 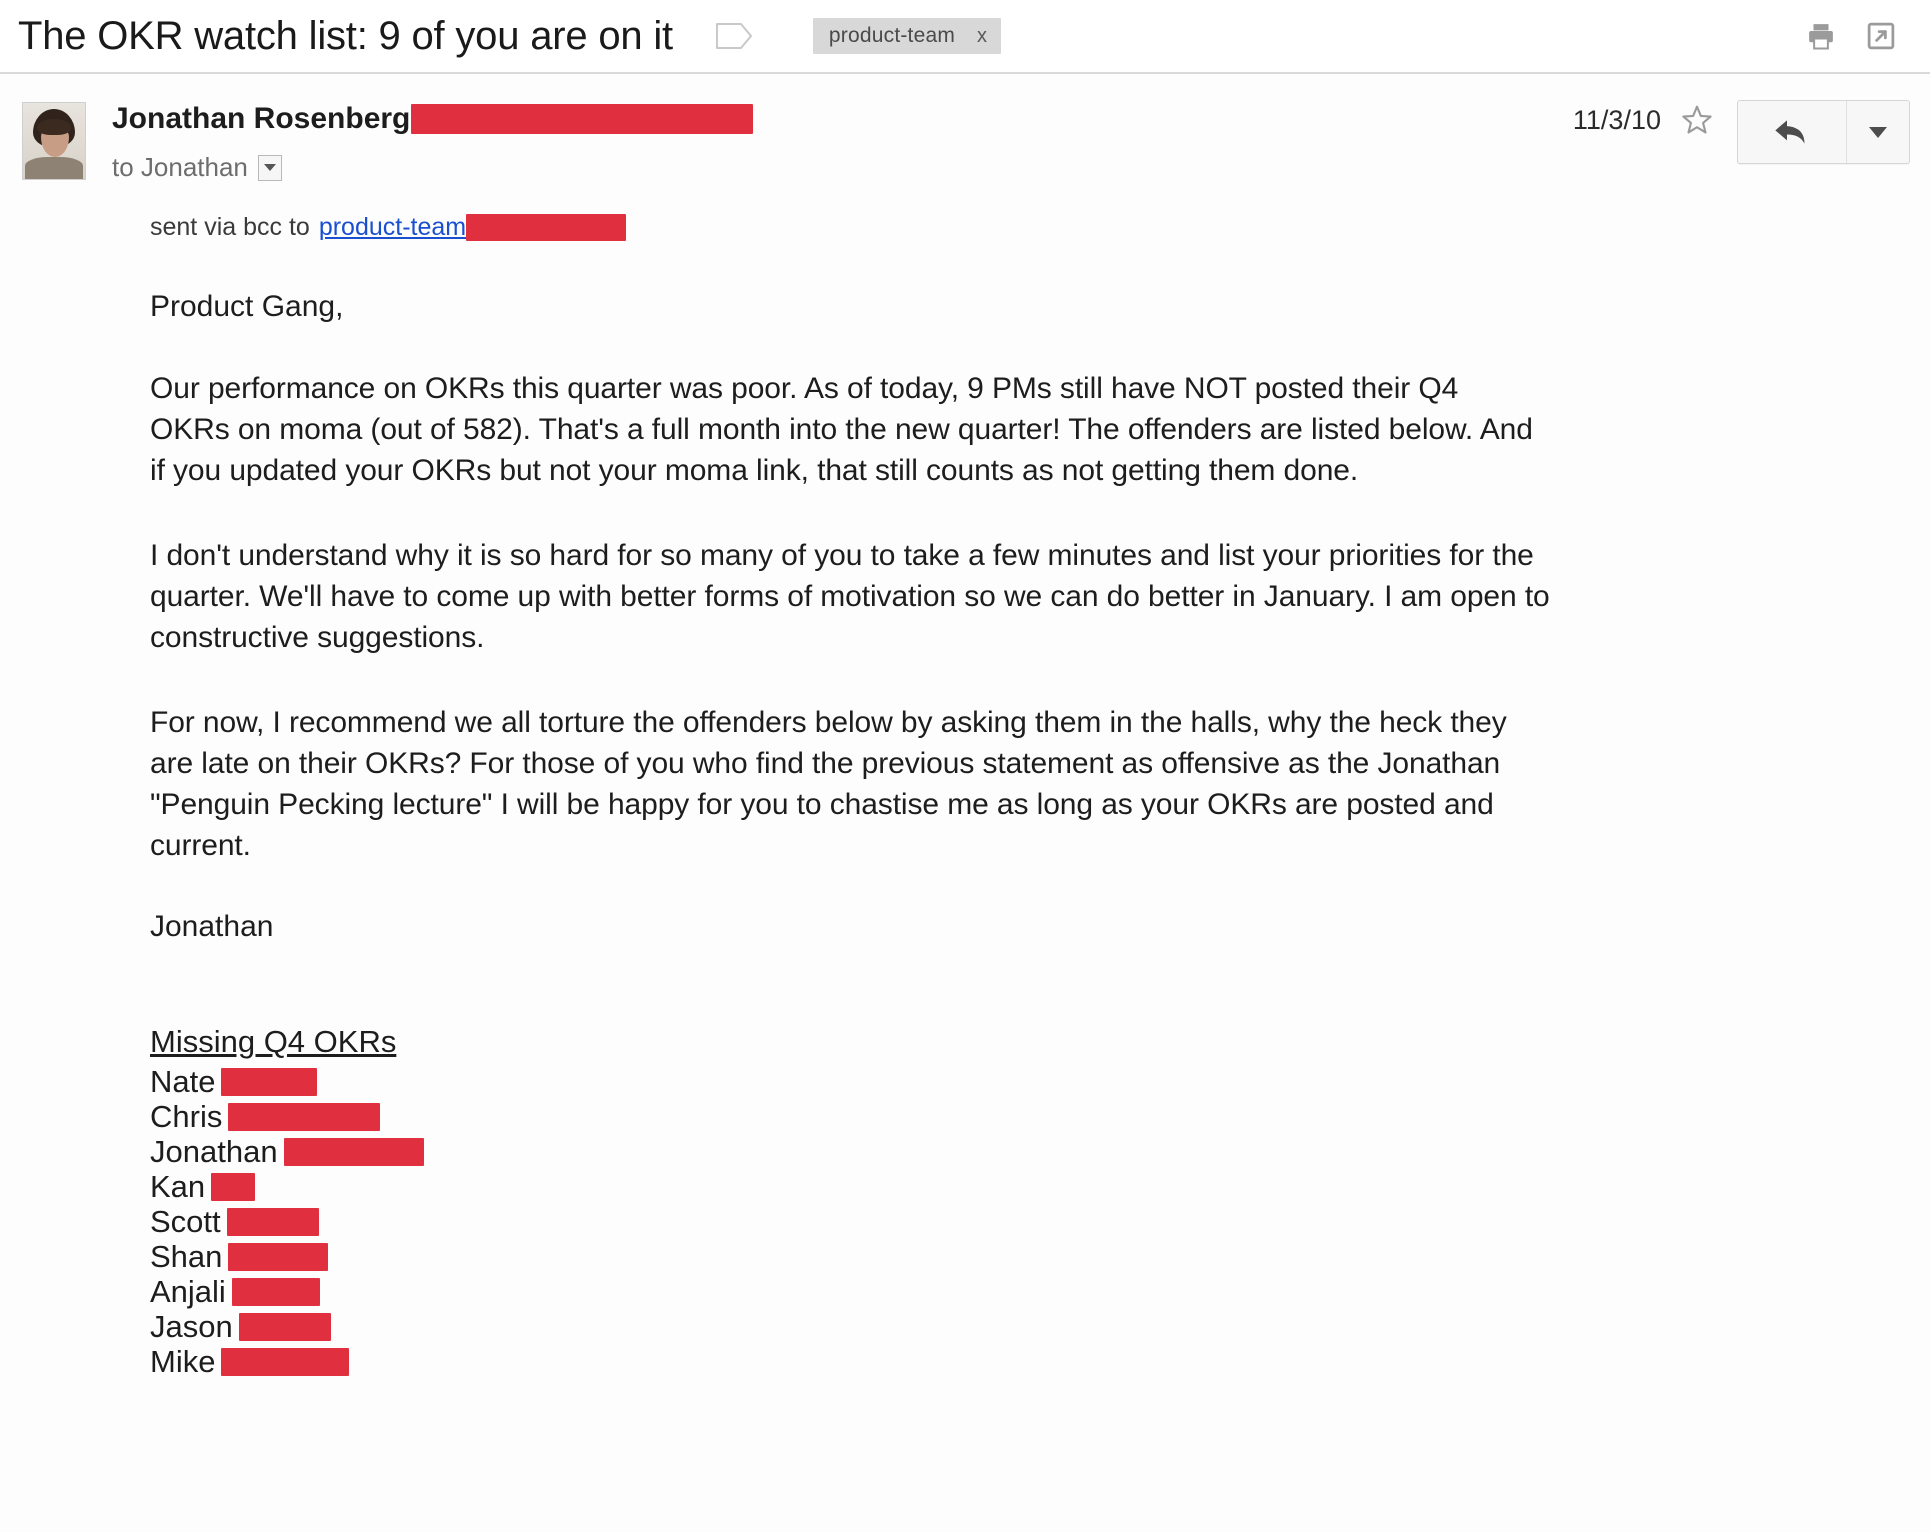 I want to click on reply-options-chevron-down-icon, so click(x=1878, y=132).